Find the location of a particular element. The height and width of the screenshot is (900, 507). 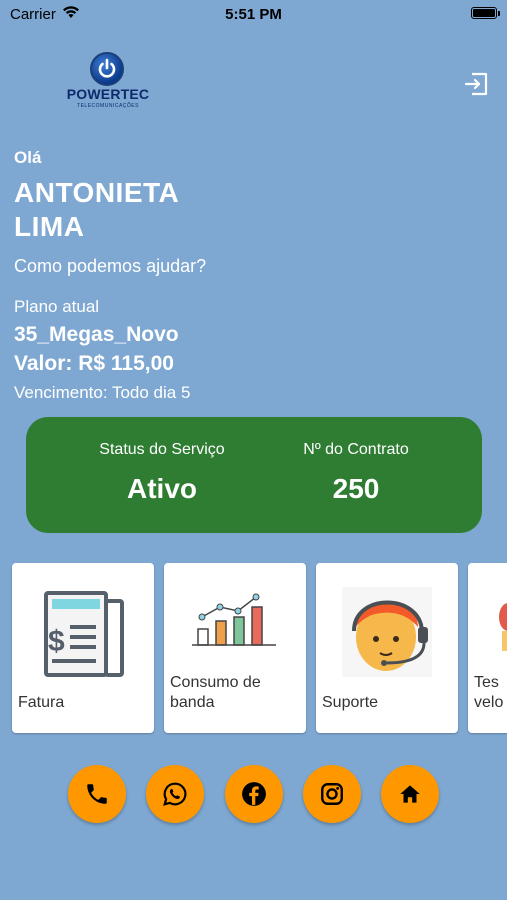

instagram-button is located at coordinates (332, 794).